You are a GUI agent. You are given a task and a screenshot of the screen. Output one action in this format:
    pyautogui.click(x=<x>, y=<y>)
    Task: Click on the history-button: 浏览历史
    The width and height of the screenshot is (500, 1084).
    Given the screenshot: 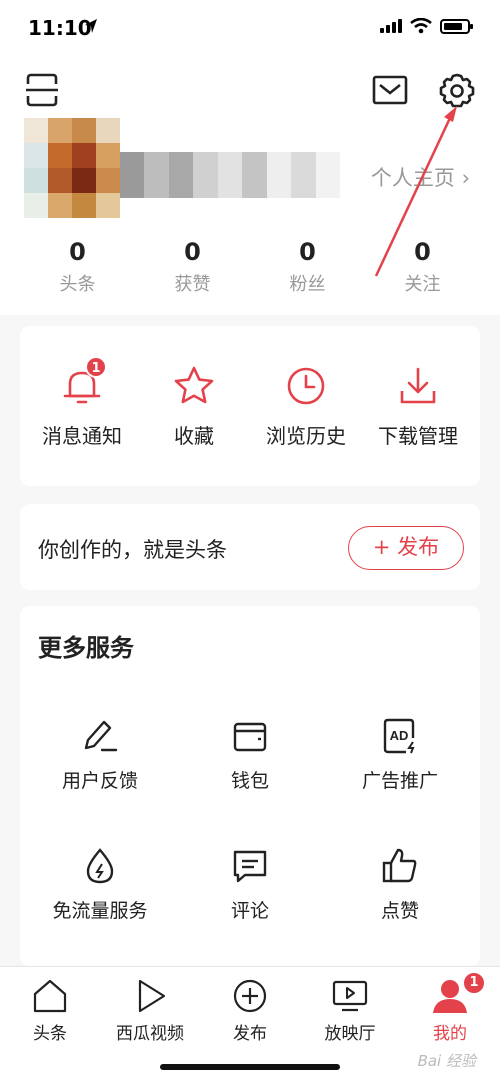 What is the action you would take?
    pyautogui.click(x=306, y=425)
    